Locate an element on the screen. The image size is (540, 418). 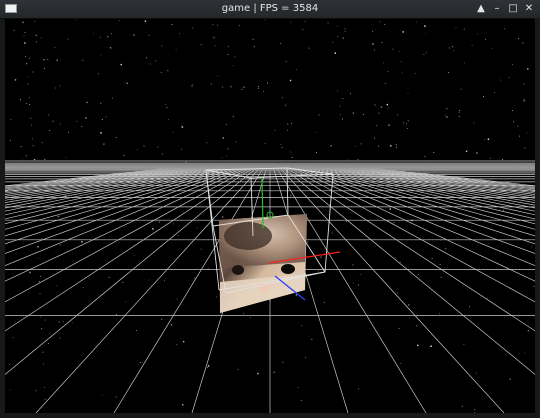
textured-cube is located at coordinates (263, 263).